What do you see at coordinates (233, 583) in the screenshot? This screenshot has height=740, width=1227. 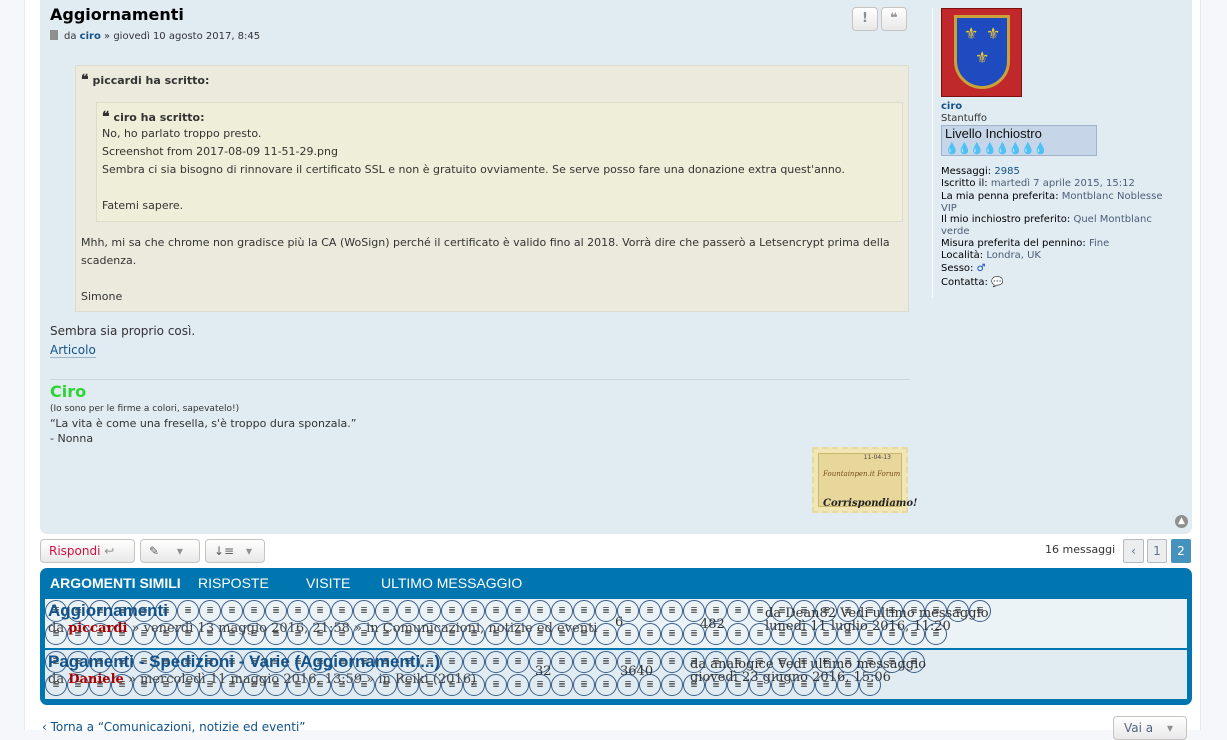 I see `replies-header: RISPOSTE` at bounding box center [233, 583].